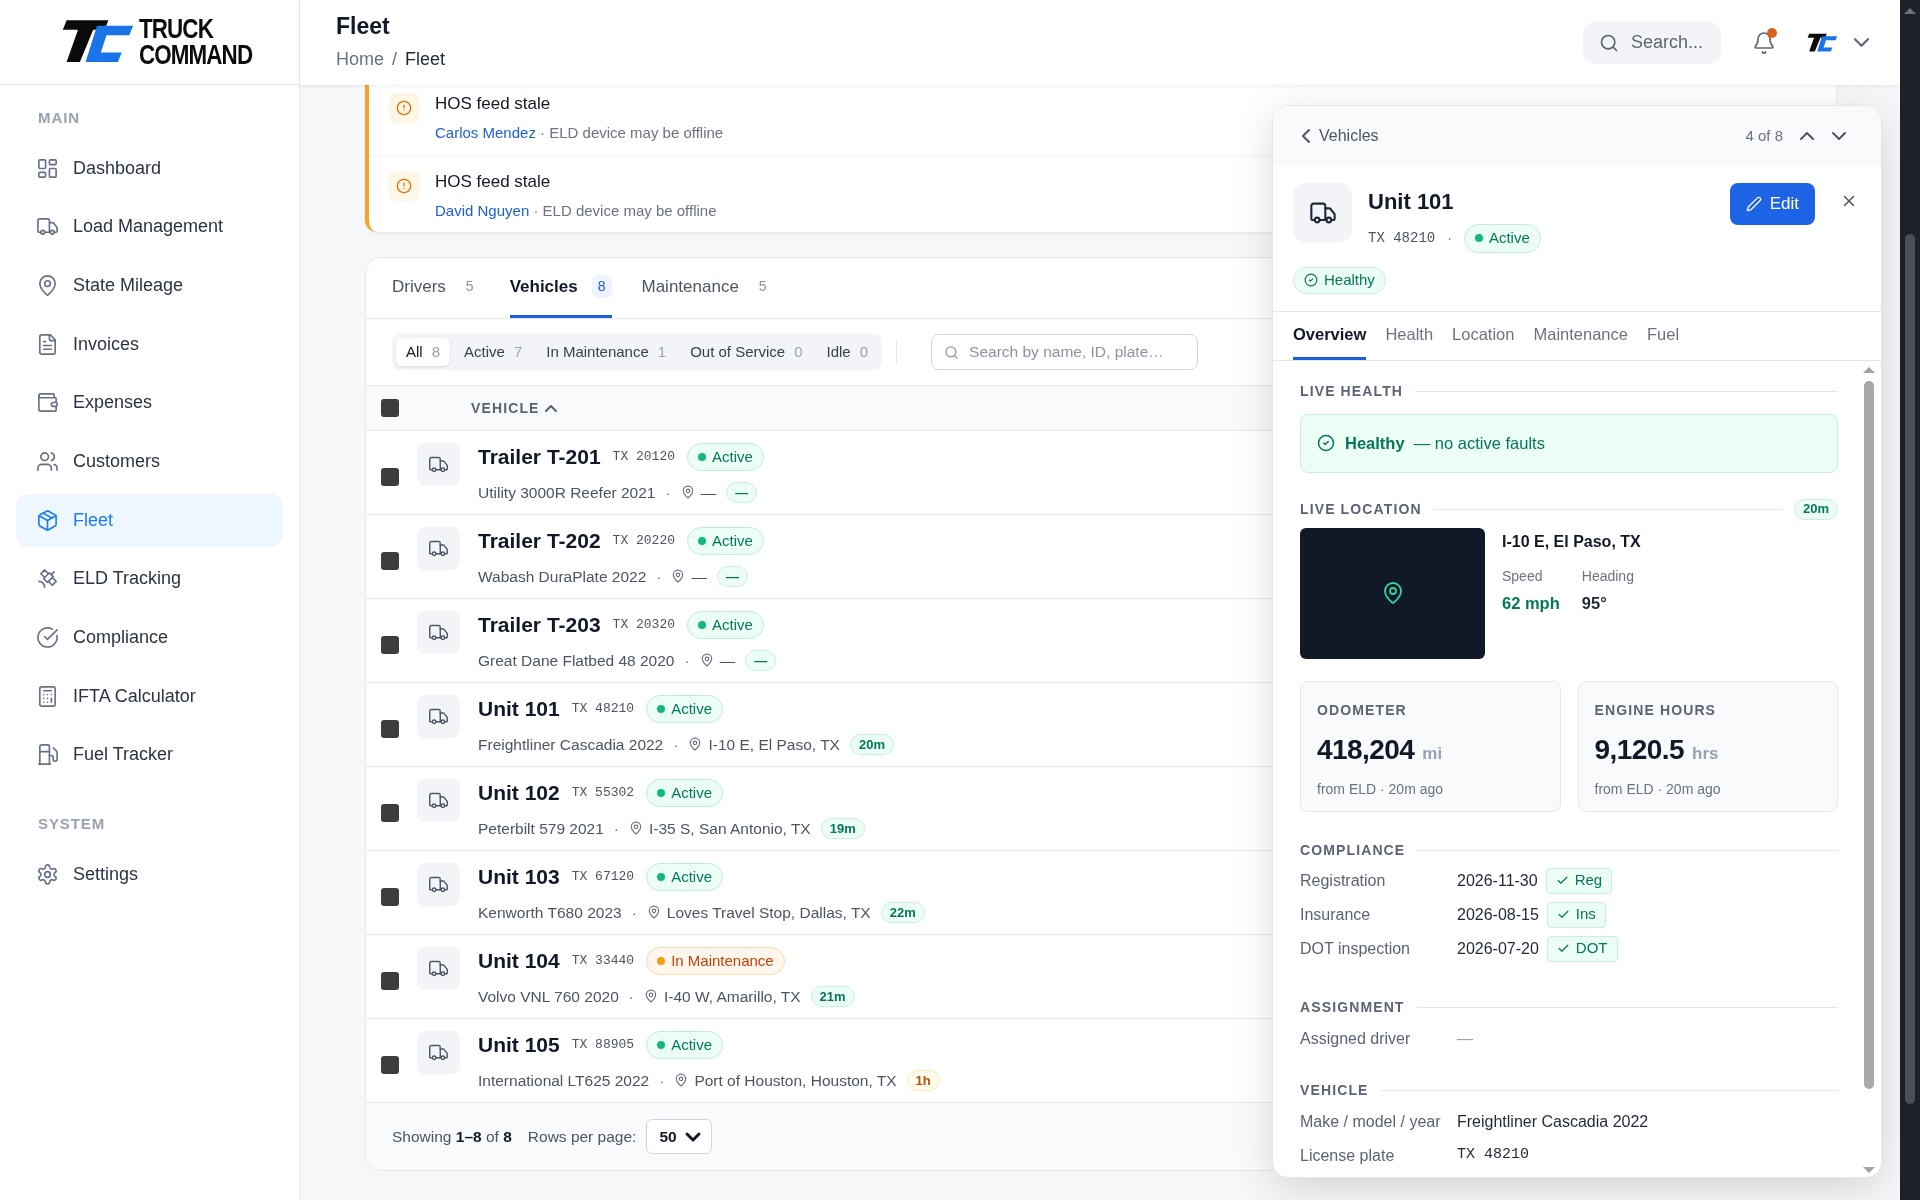 This screenshot has width=1920, height=1200. I want to click on tab: Maintenance 5, so click(707, 288).